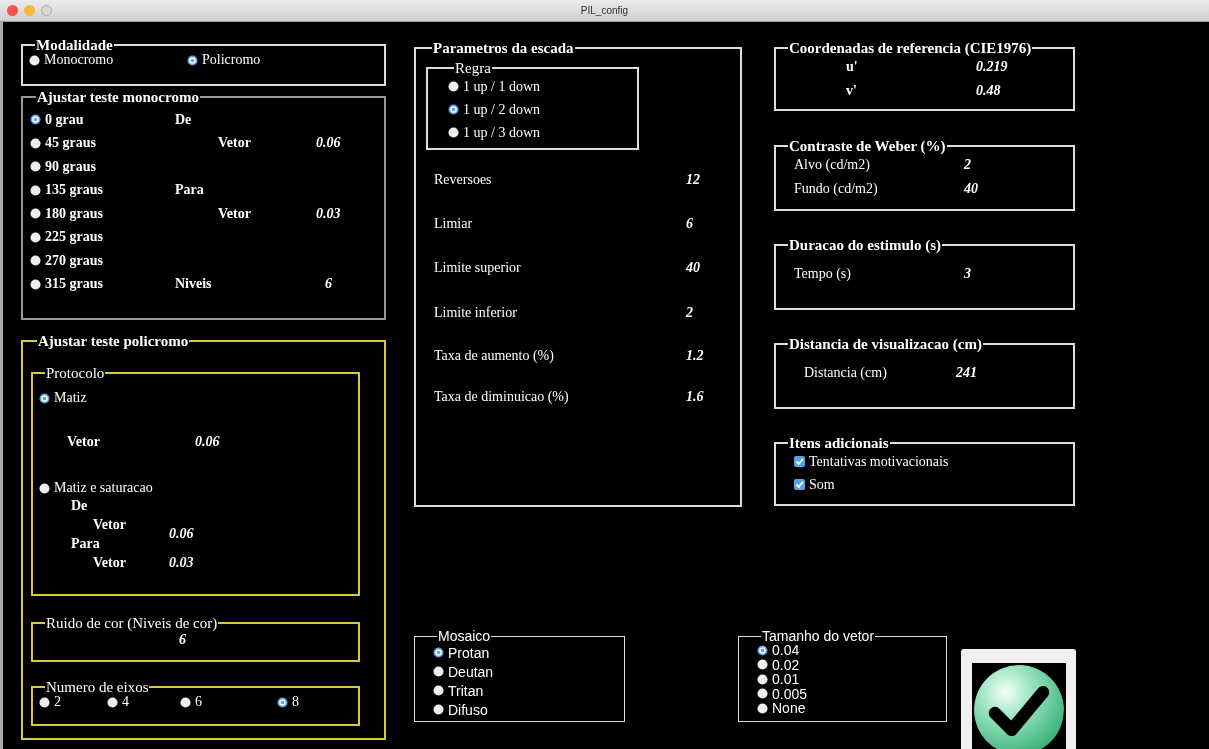  Describe the element at coordinates (879, 461) in the screenshot. I see `checkbox-label: Tentativas motivacionais` at that location.